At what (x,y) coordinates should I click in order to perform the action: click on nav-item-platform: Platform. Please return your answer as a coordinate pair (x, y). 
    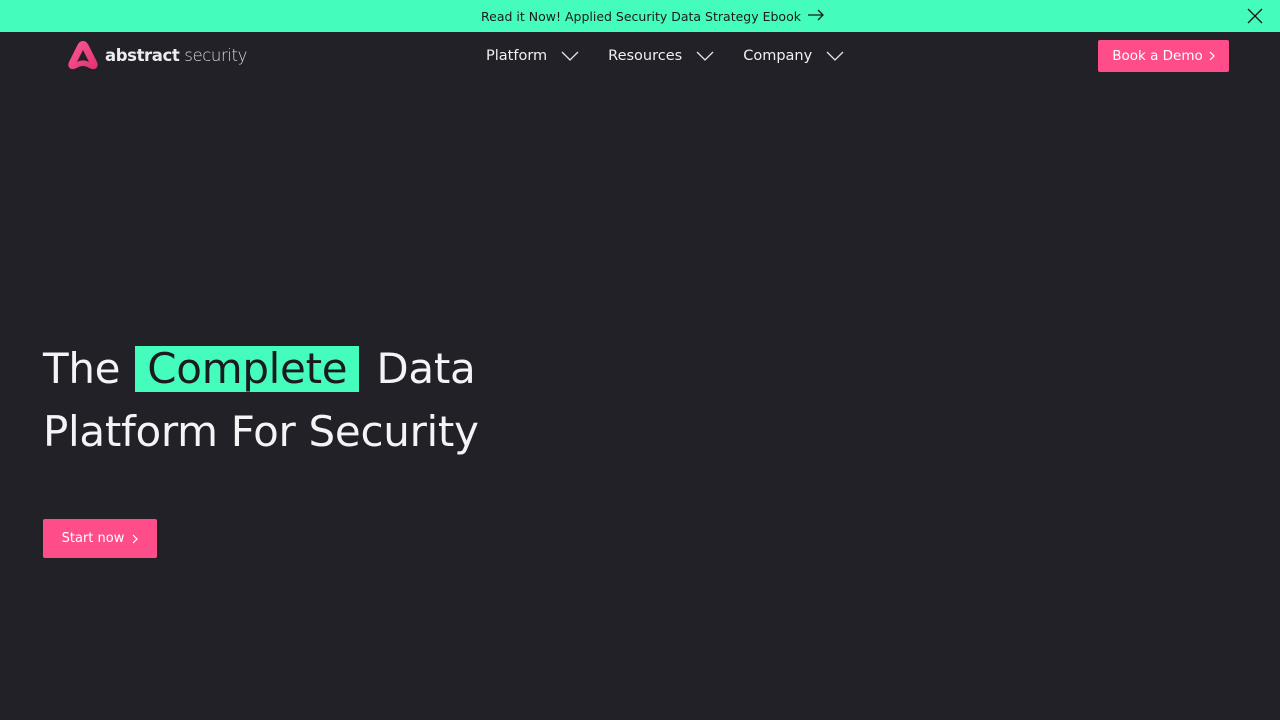
    Looking at the image, I should click on (532, 56).